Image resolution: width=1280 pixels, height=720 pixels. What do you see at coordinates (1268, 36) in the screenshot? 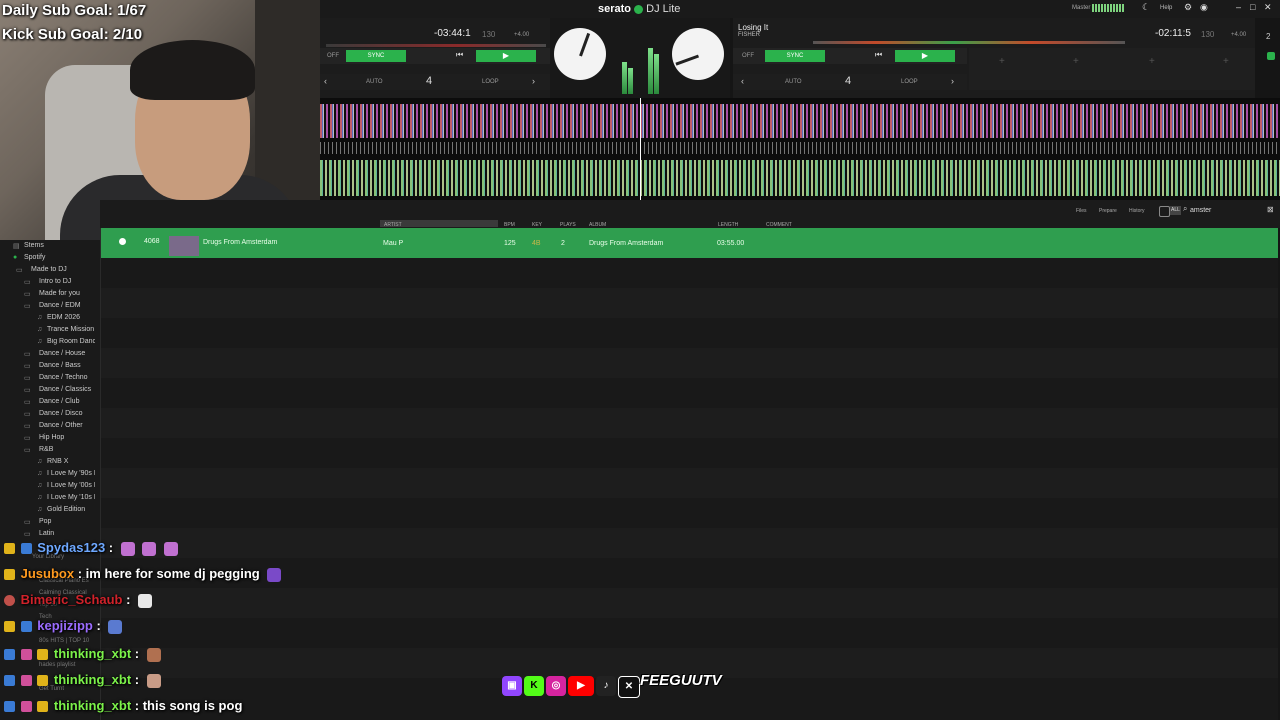
I see `deck-count: 2` at bounding box center [1268, 36].